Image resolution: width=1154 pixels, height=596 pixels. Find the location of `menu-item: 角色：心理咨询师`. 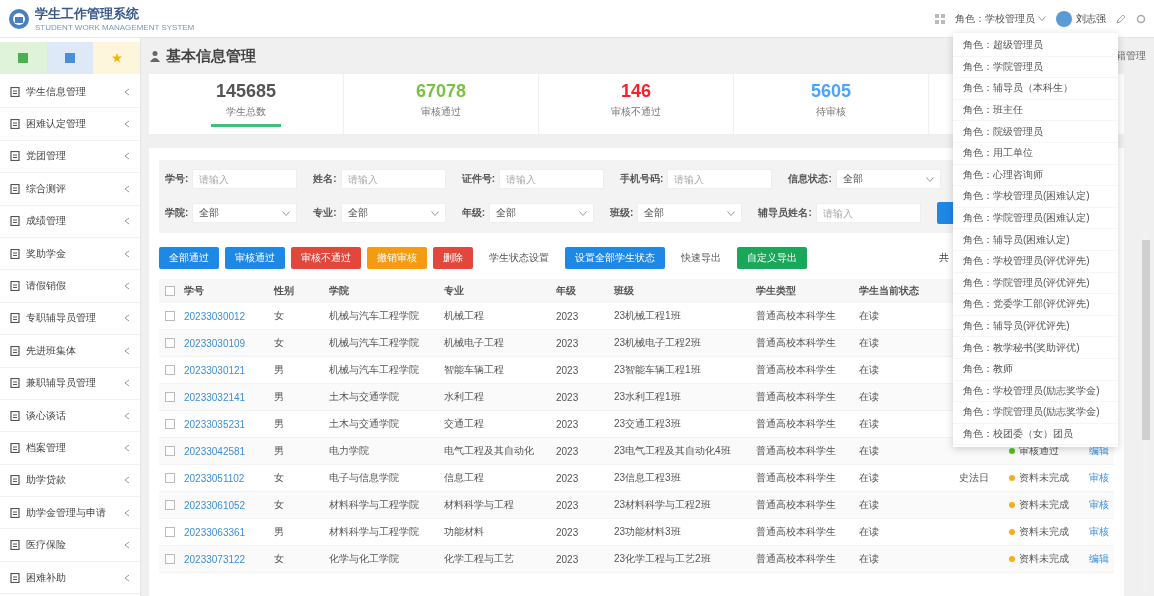

menu-item: 角色：心理咨询师 is located at coordinates (1035, 175).